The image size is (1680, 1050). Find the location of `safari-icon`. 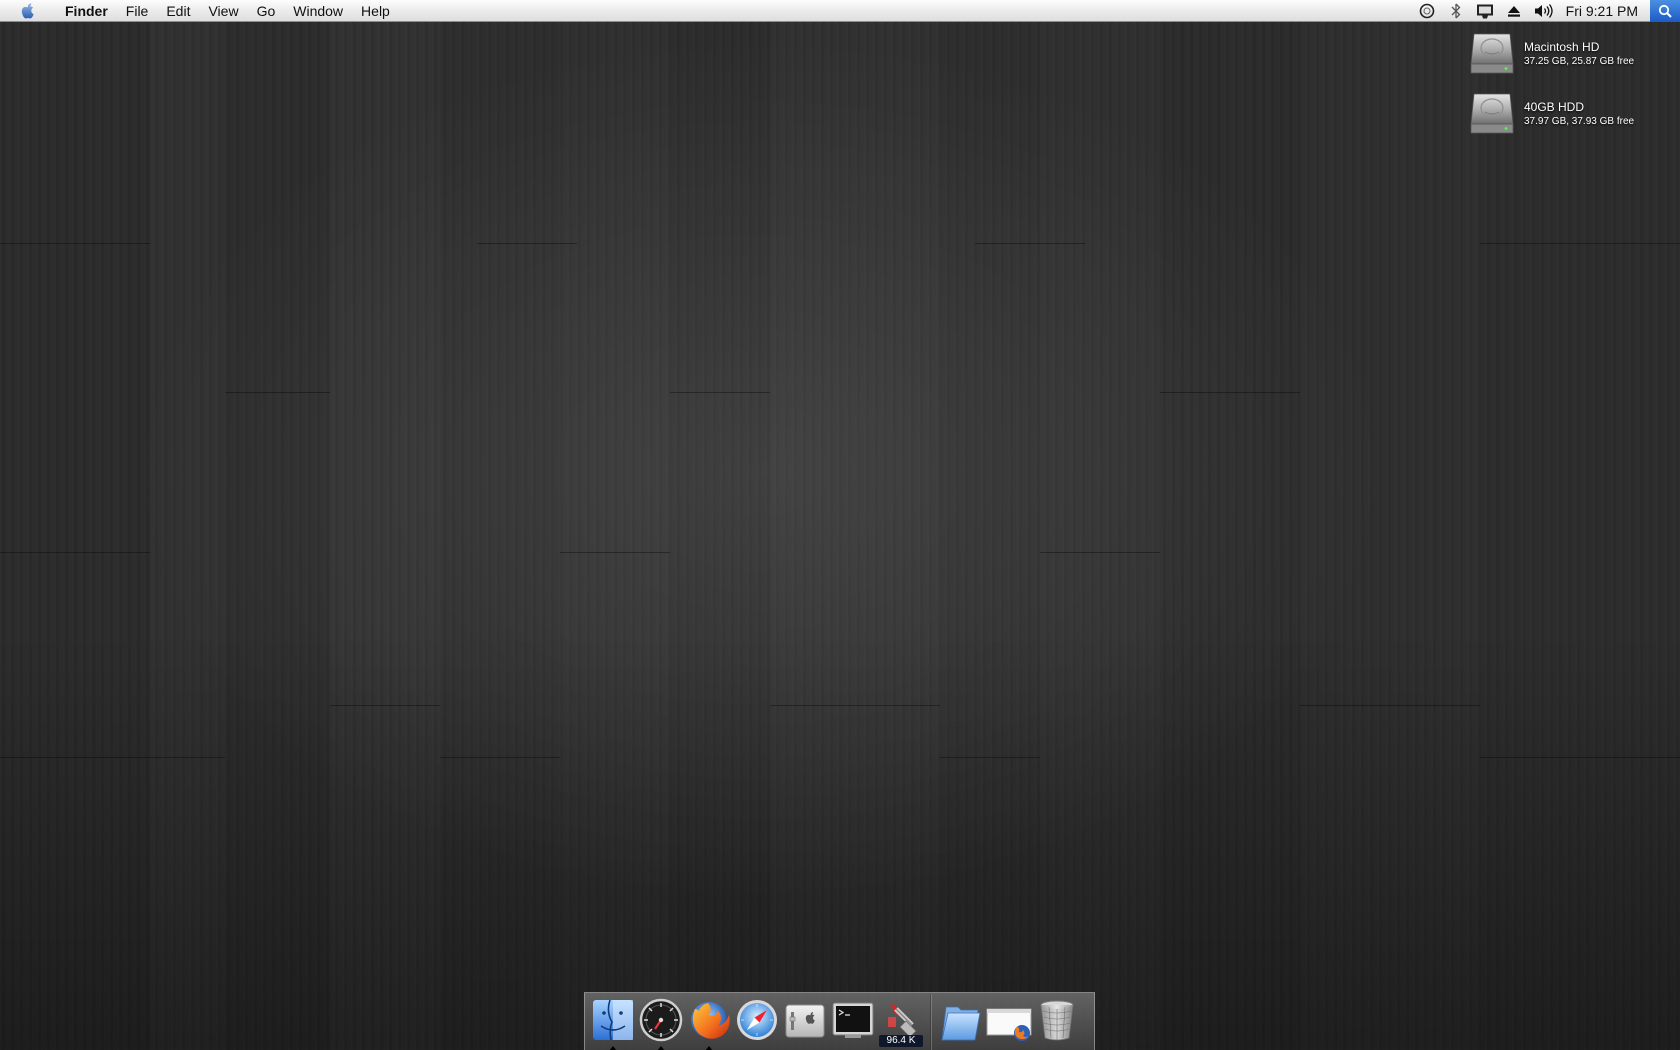

safari-icon is located at coordinates (757, 1019).